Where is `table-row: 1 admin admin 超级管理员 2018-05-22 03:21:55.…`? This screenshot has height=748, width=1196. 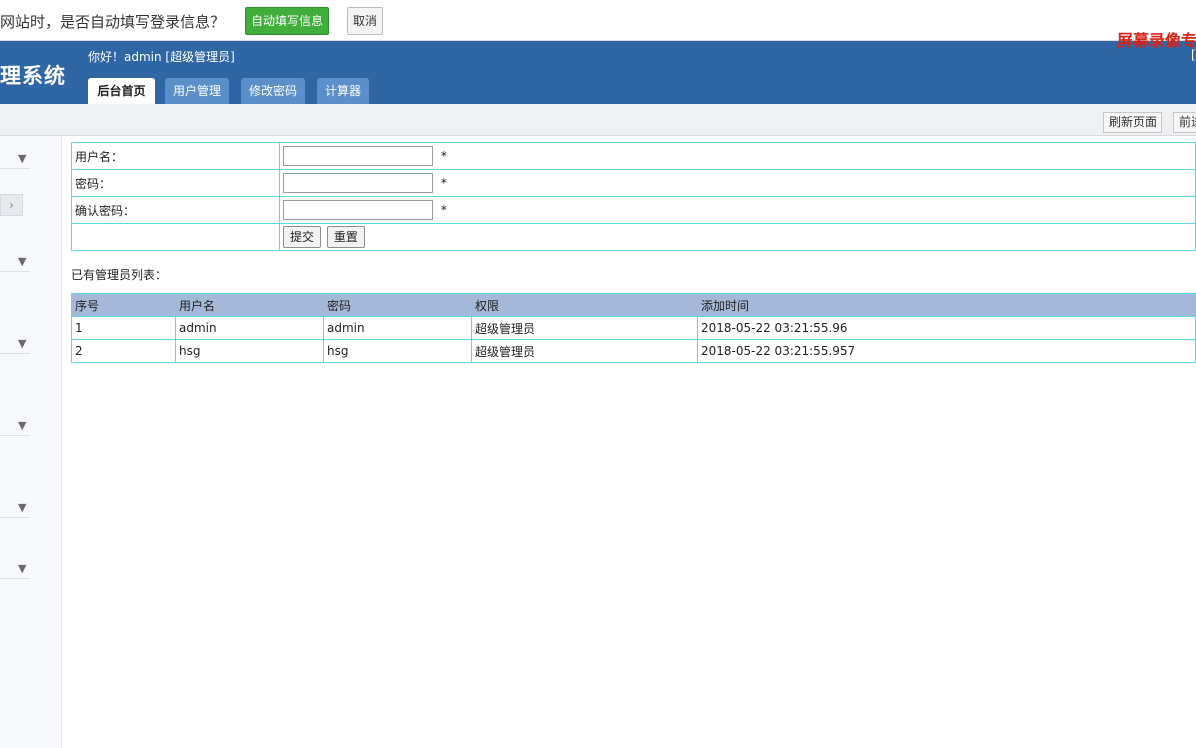 table-row: 1 admin admin 超级管理员 2018-05-22 03:21:55.… is located at coordinates (633, 328).